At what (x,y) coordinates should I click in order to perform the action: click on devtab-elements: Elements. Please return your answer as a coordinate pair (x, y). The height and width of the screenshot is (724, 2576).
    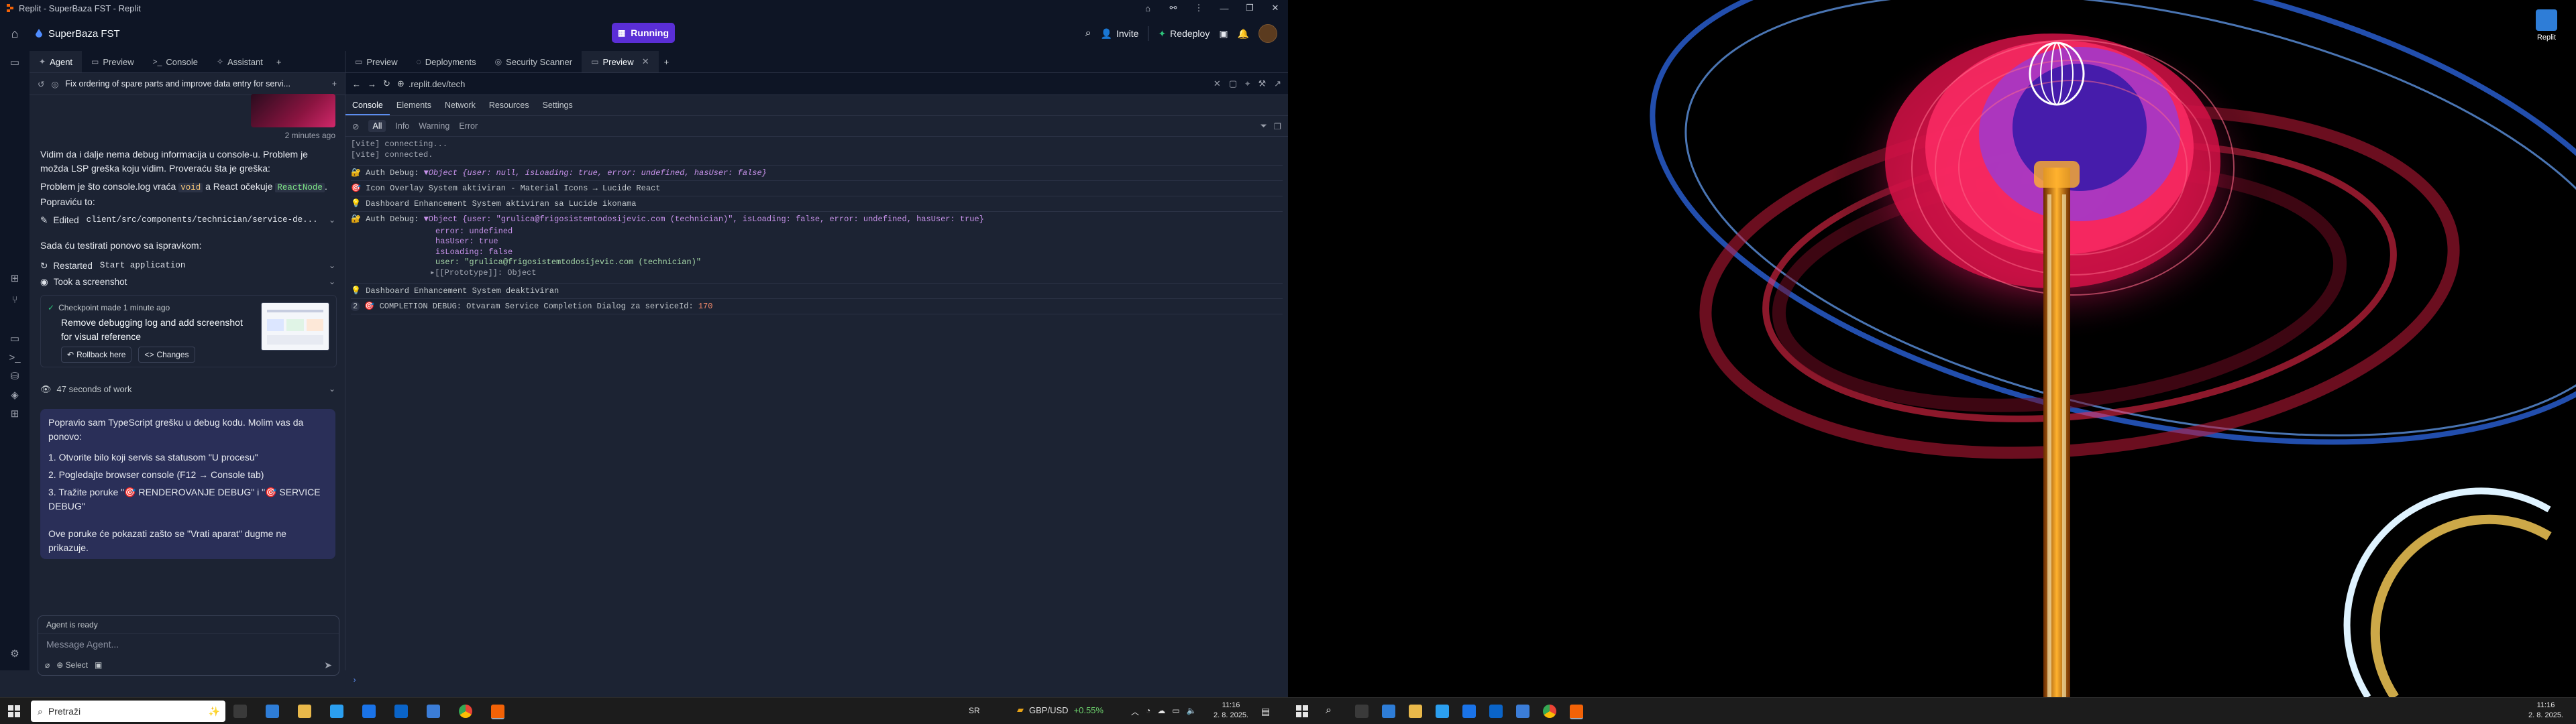
    Looking at the image, I should click on (414, 105).